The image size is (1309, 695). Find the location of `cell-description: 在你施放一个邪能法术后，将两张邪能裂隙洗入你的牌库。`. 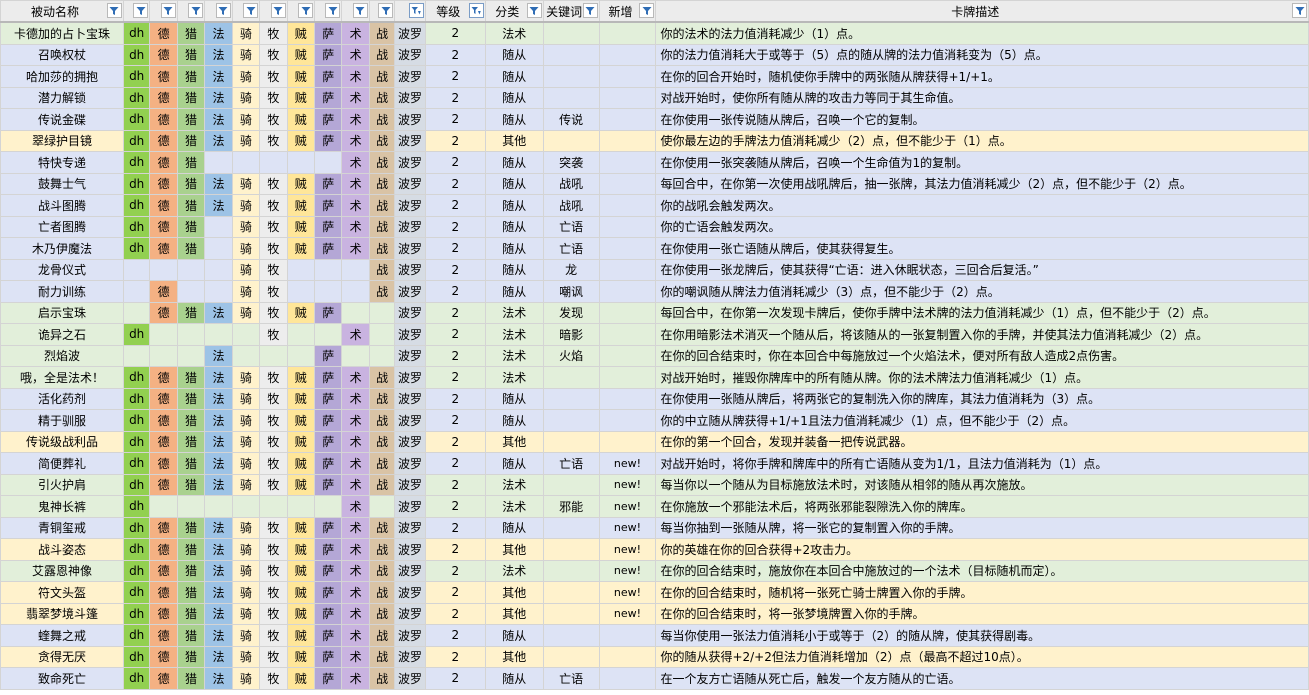

cell-description: 在你施放一个邪能法术后，将两张邪能裂隙洗入你的牌库。 is located at coordinates (982, 506).